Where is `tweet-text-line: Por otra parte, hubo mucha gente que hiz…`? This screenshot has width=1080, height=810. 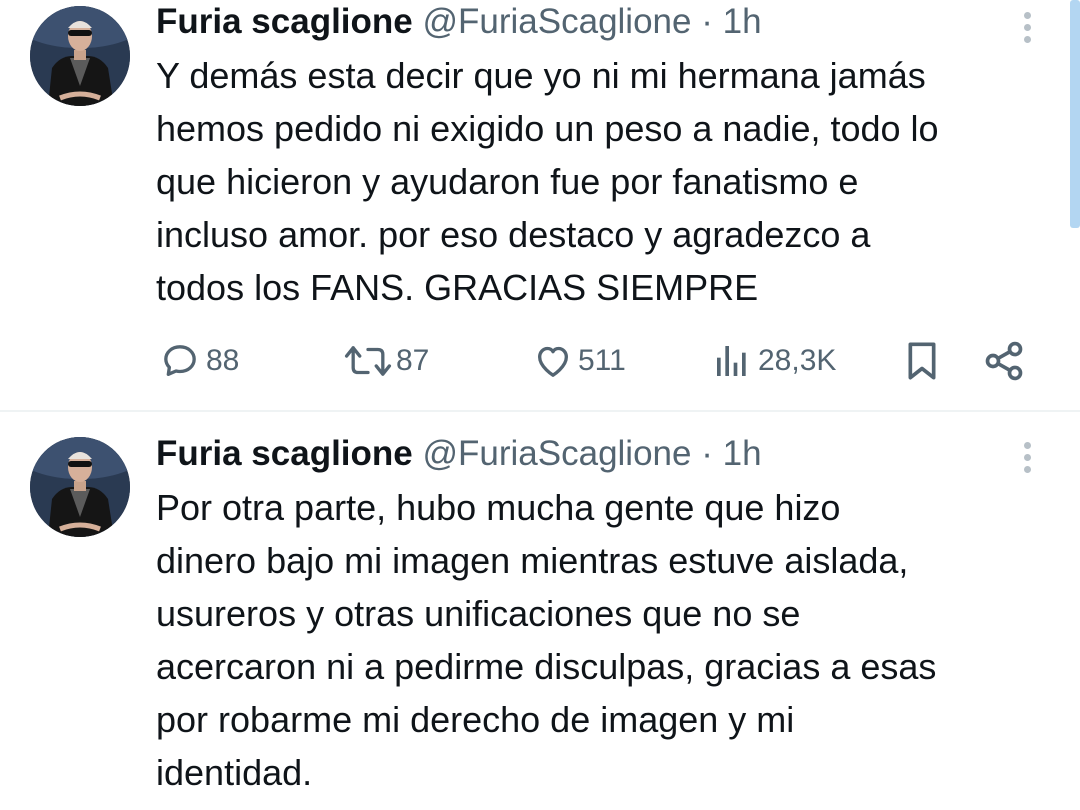 tweet-text-line: Por otra parte, hubo mucha gente que hiz… is located at coordinates (498, 507).